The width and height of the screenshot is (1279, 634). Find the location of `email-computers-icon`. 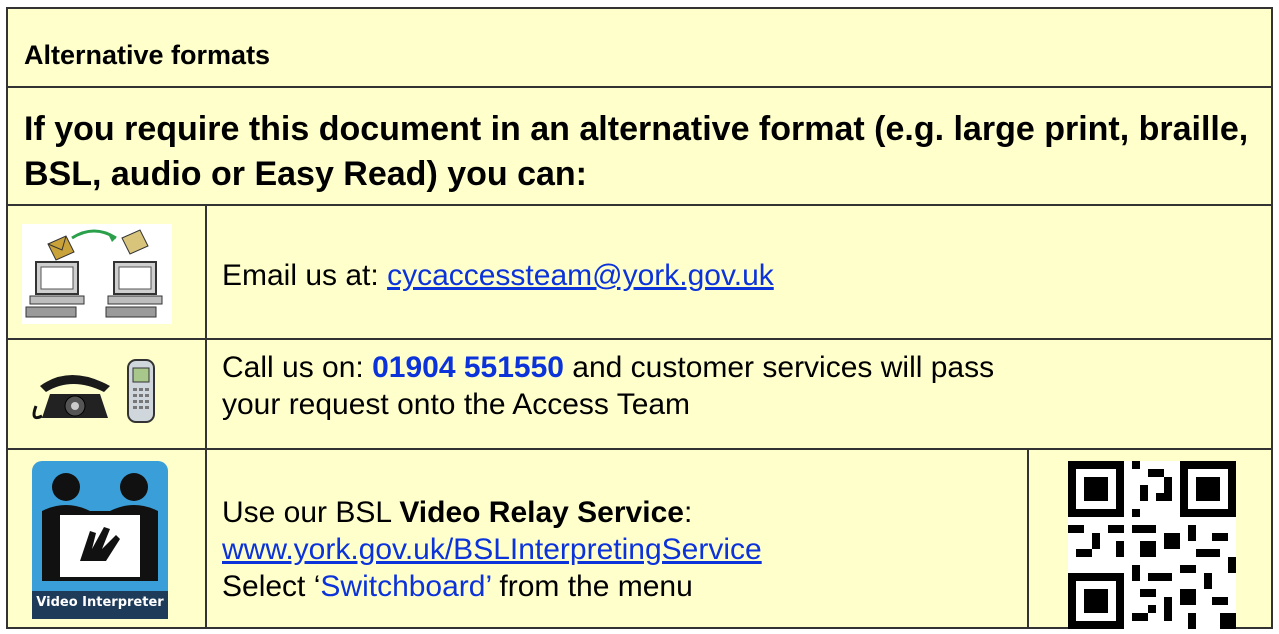

email-computers-icon is located at coordinates (97, 276).